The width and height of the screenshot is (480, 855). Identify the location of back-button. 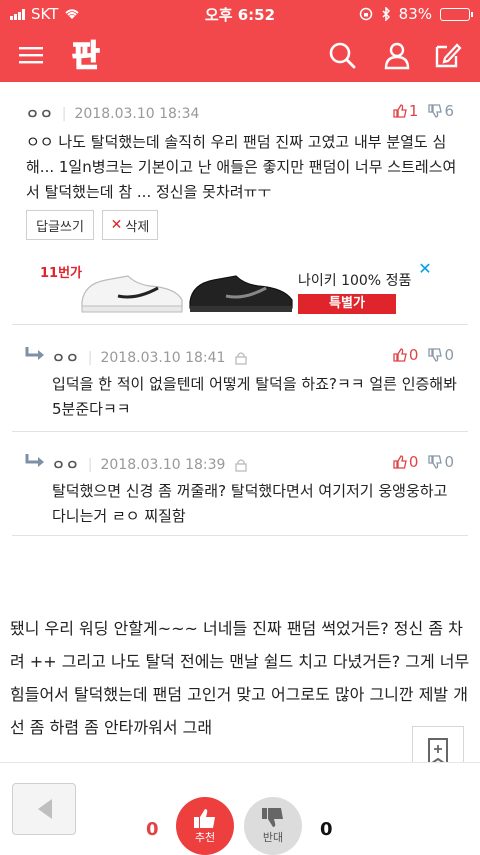
(44, 809).